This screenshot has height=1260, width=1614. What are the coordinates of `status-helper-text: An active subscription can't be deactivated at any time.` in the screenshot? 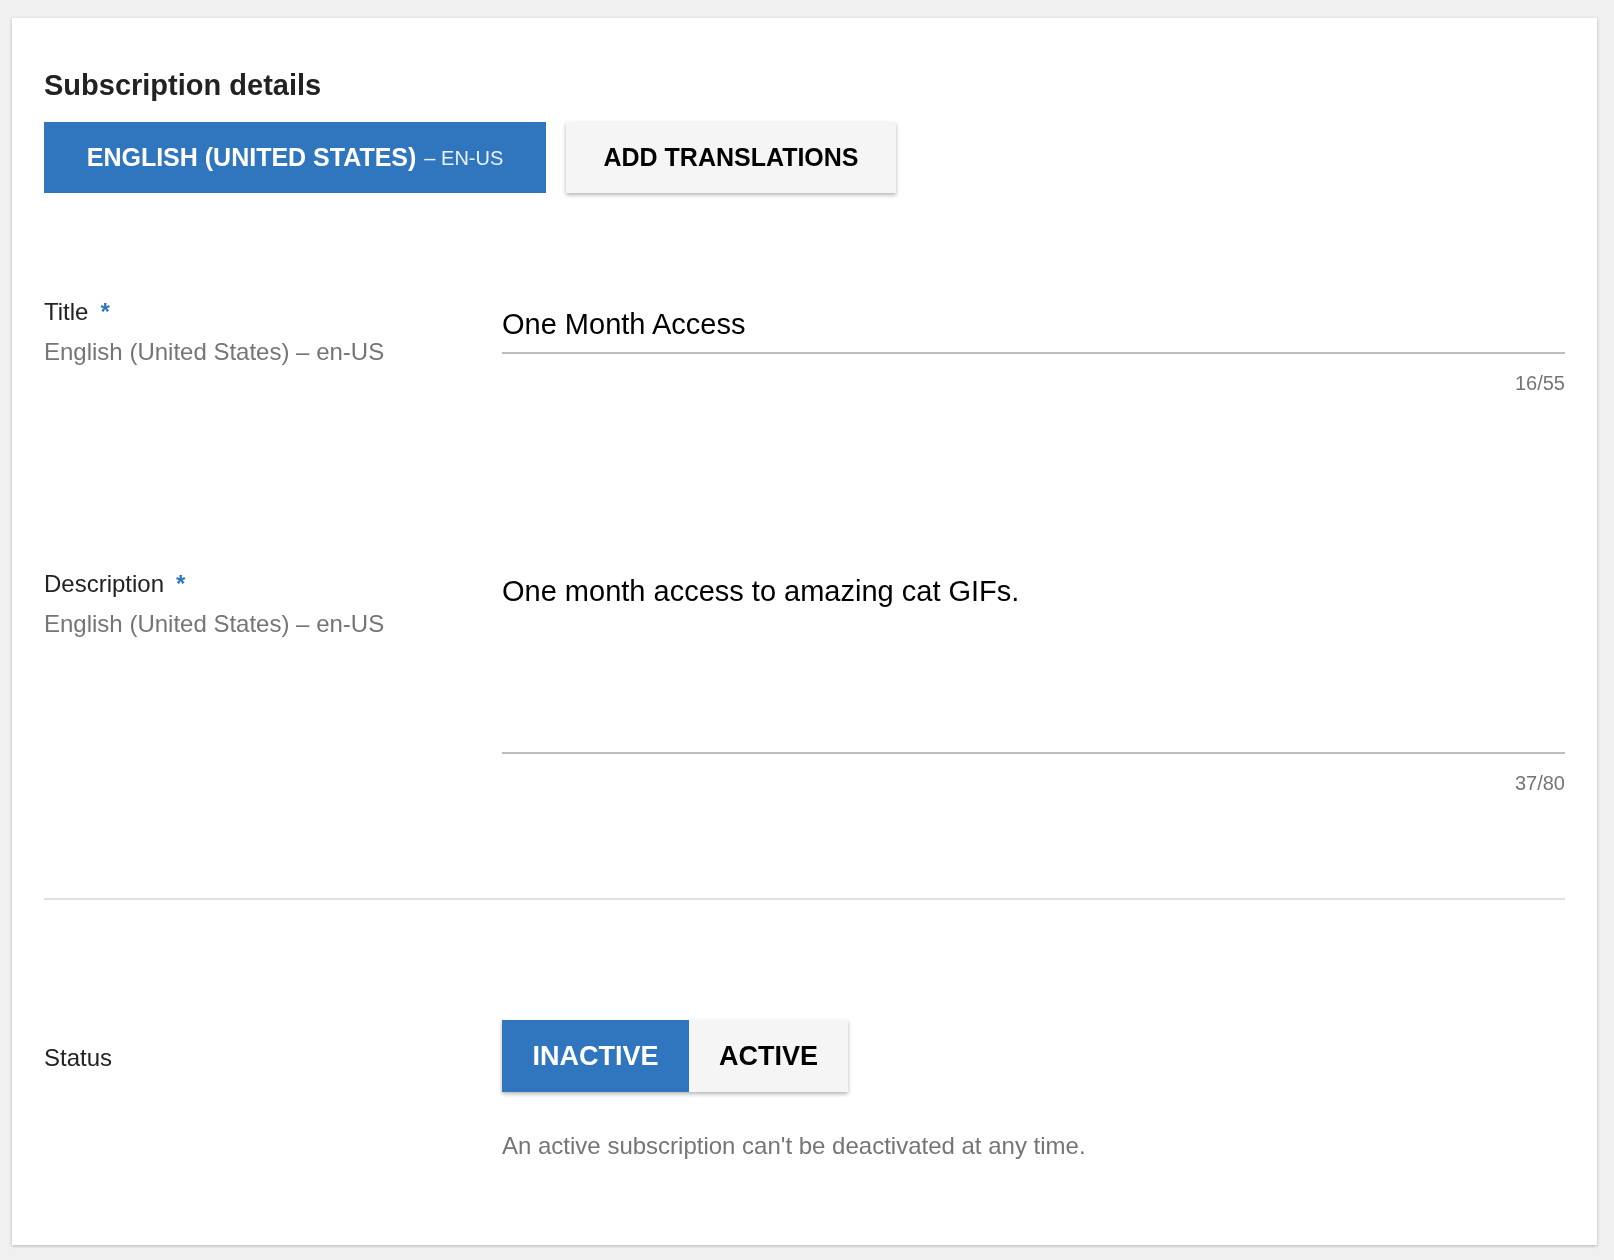 It's located at (794, 1146).